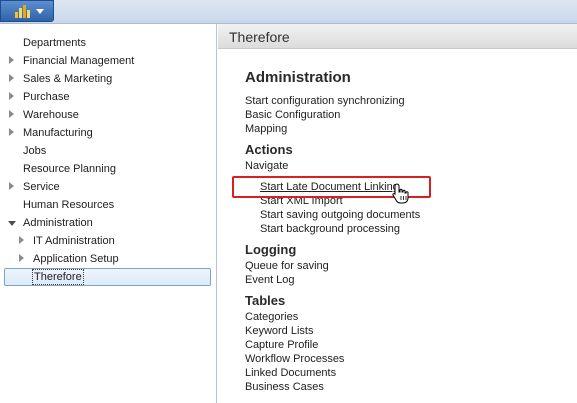 The height and width of the screenshot is (403, 577). I want to click on nav-item-it-administration: IT Administration, so click(107, 241).